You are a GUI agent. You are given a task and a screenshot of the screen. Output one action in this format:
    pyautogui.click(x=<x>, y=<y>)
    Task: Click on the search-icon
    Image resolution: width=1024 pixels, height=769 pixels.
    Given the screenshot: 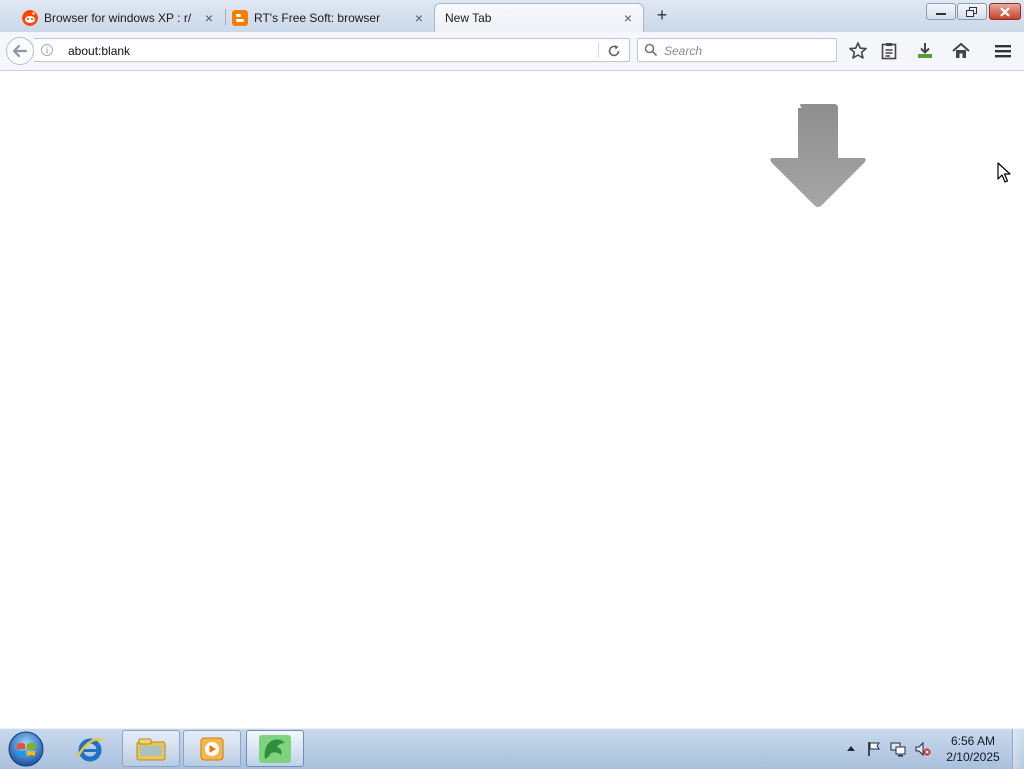 What is the action you would take?
    pyautogui.click(x=651, y=50)
    